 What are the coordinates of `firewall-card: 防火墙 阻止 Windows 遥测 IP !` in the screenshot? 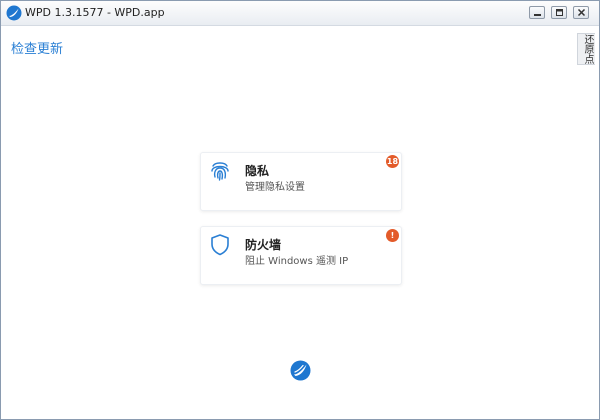 It's located at (301, 255).